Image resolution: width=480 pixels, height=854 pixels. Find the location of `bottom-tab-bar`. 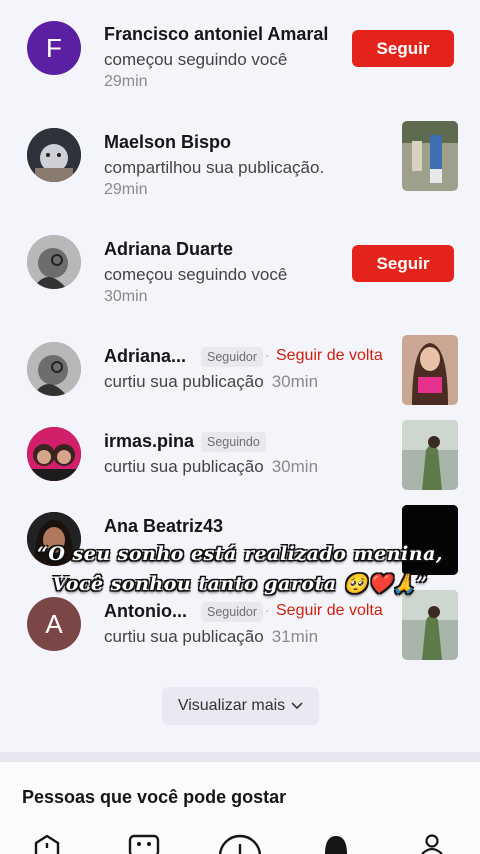

bottom-tab-bar is located at coordinates (240, 840).